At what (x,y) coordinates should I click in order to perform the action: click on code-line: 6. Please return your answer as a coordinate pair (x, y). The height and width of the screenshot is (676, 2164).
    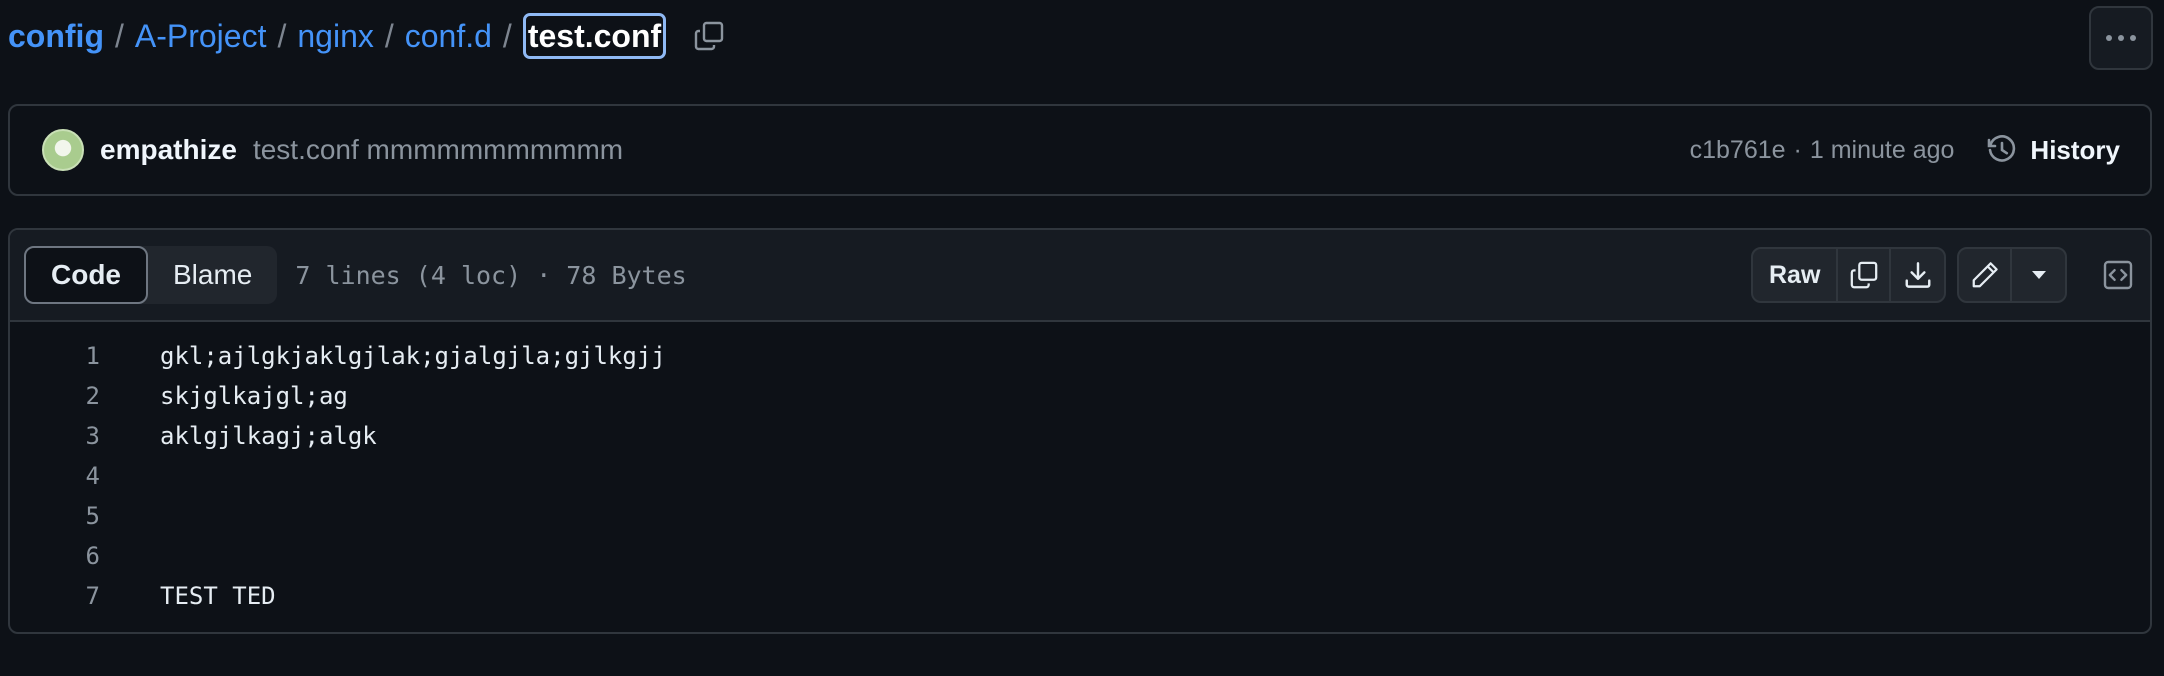
    Looking at the image, I should click on (1080, 556).